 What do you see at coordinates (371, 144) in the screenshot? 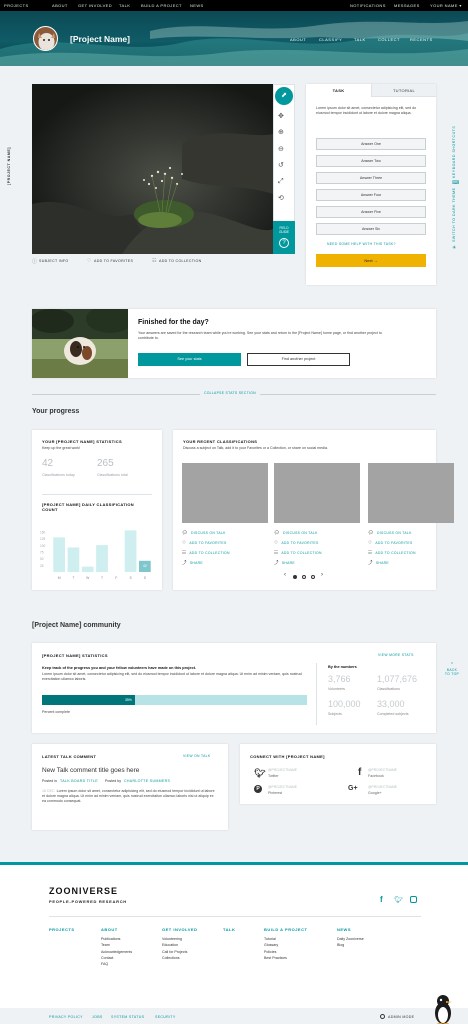
I see `answer-one-button: Answer One` at bounding box center [371, 144].